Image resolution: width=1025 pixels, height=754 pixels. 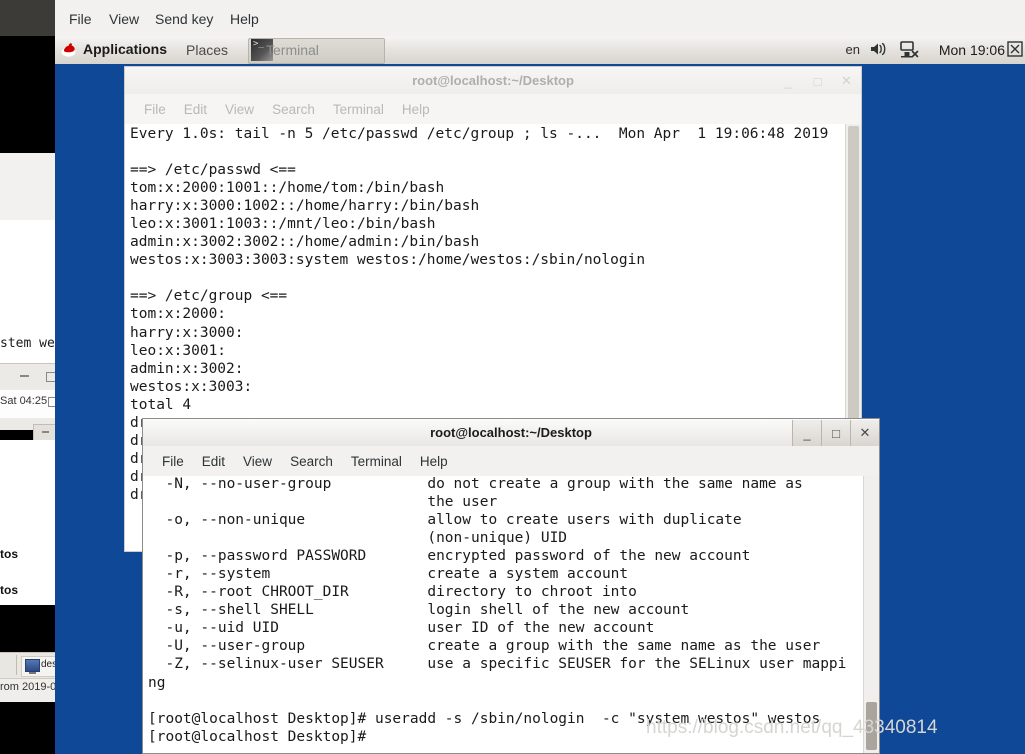 What do you see at coordinates (376, 461) in the screenshot?
I see `menu-terminal-front: Terminal` at bounding box center [376, 461].